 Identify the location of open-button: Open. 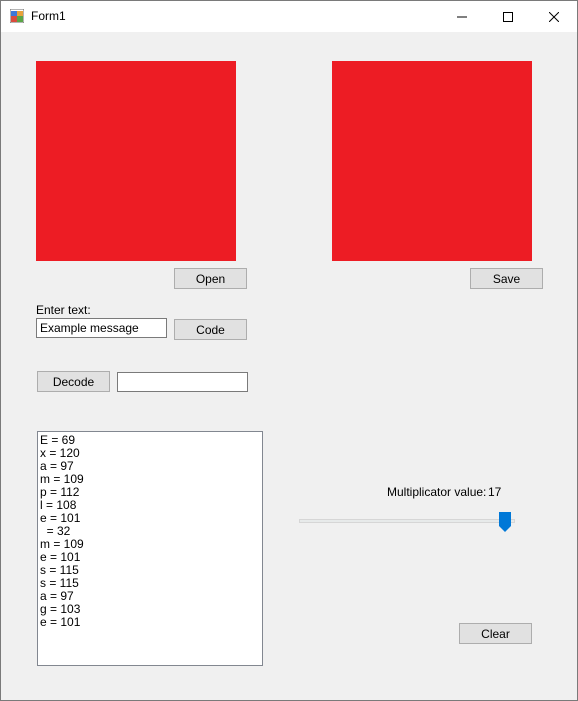
(210, 278).